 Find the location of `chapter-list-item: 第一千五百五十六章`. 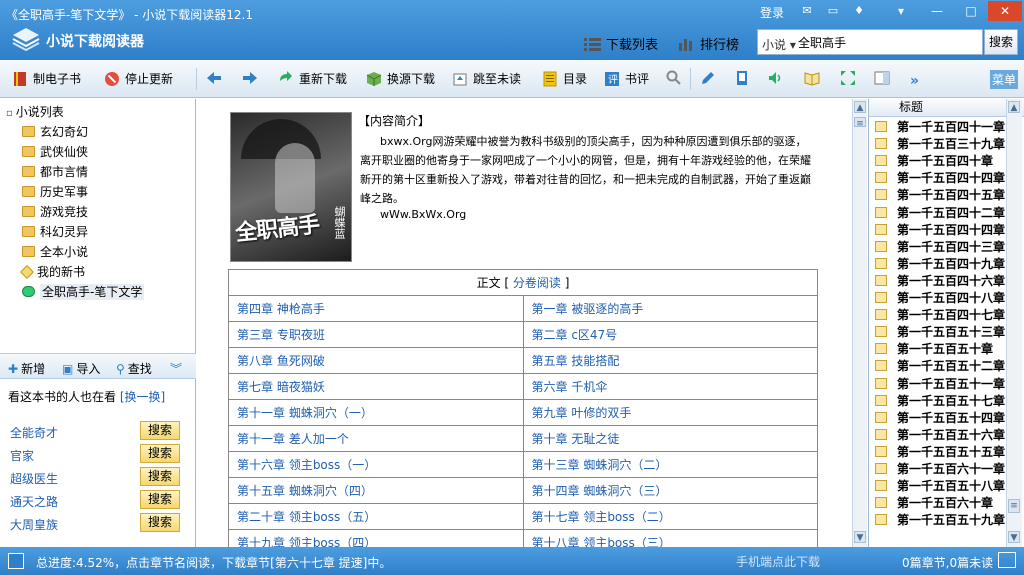

chapter-list-item: 第一千五百五十六章 is located at coordinates (940, 434).